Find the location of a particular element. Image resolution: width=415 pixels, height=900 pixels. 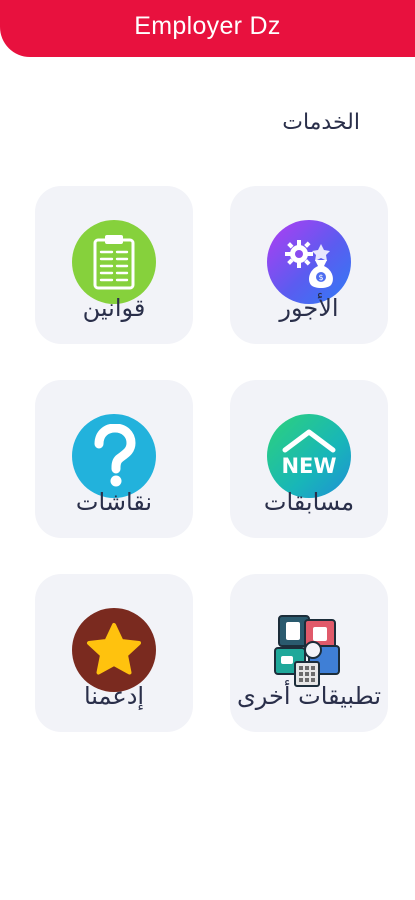

service-label-competitions: مسابقات is located at coordinates (309, 502).